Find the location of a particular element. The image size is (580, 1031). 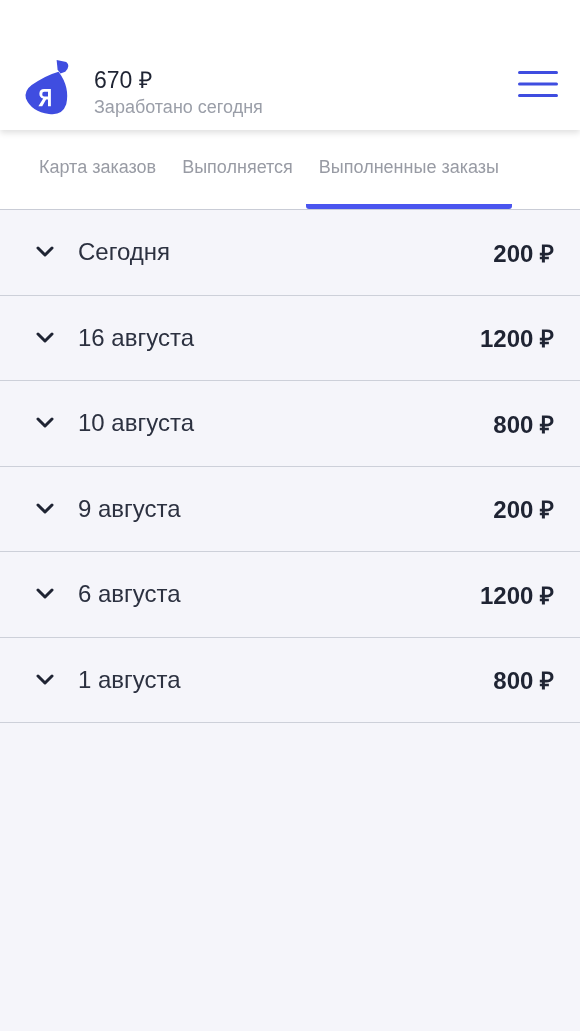

menu-button is located at coordinates (538, 84).